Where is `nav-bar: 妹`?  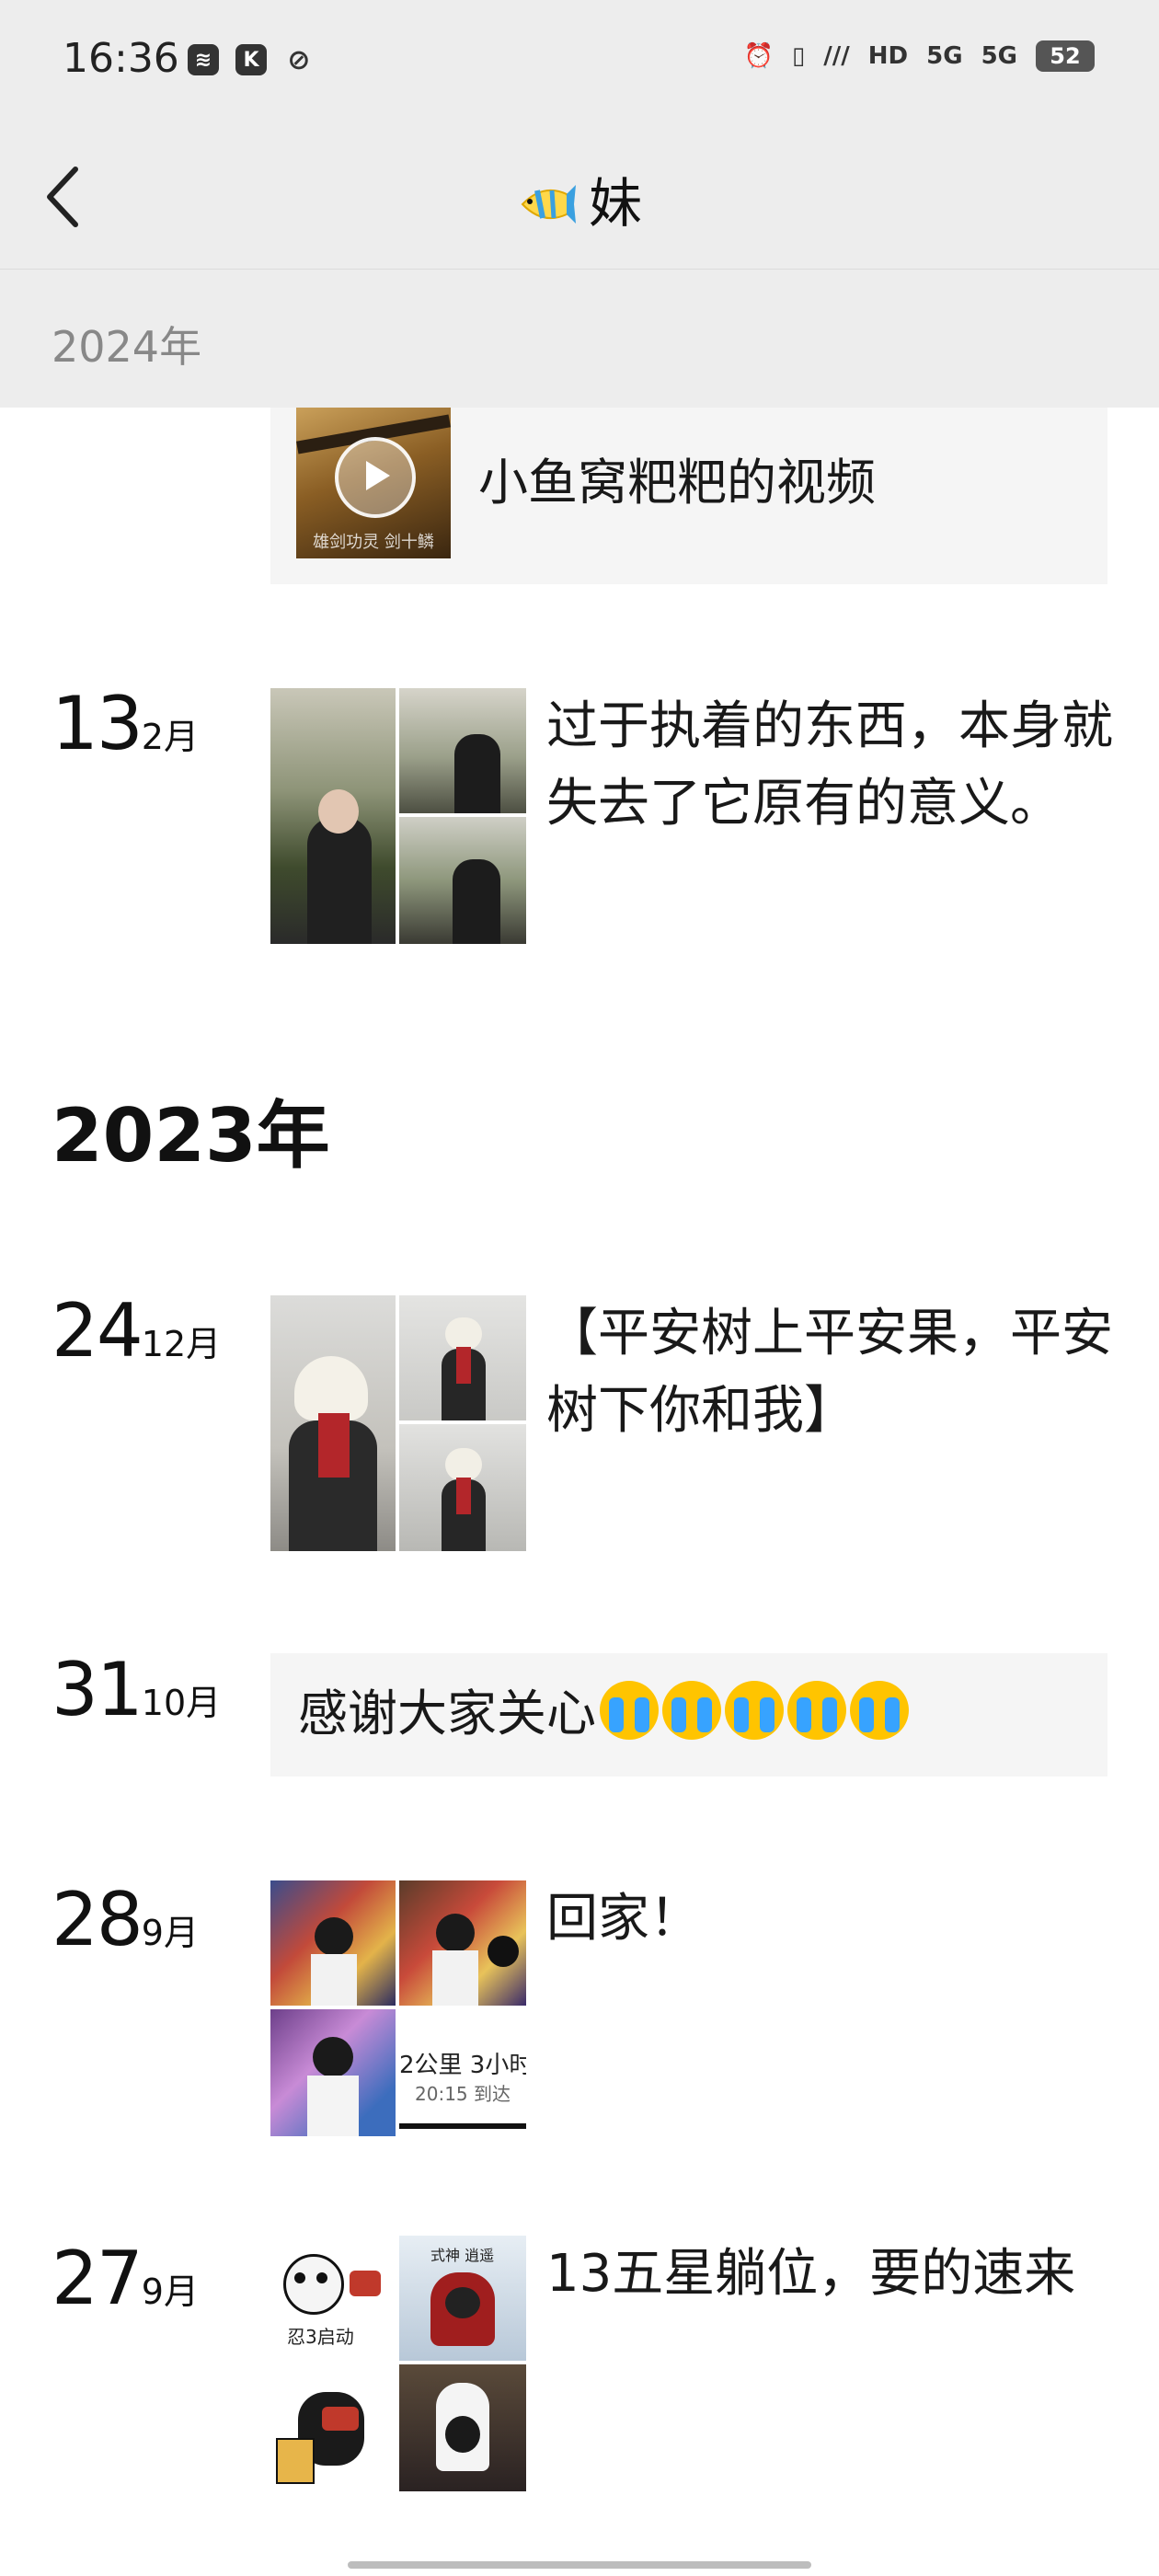 nav-bar: 妹 is located at coordinates (579, 196).